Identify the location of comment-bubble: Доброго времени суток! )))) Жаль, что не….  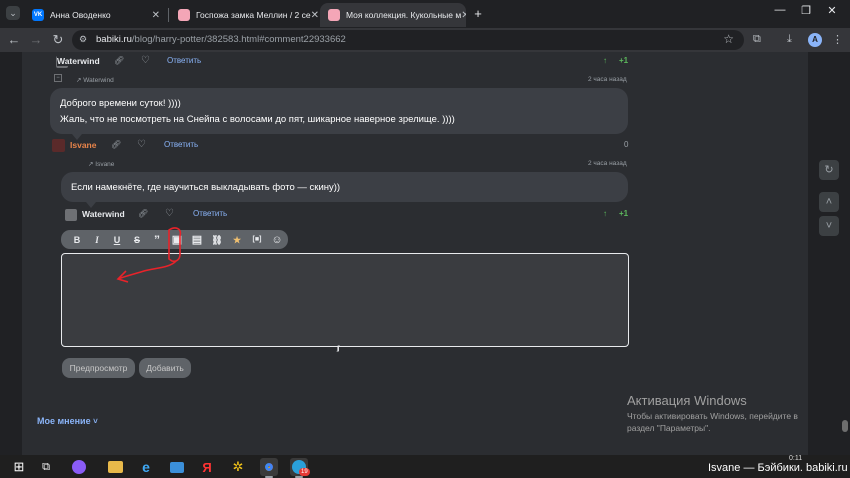
(339, 111).